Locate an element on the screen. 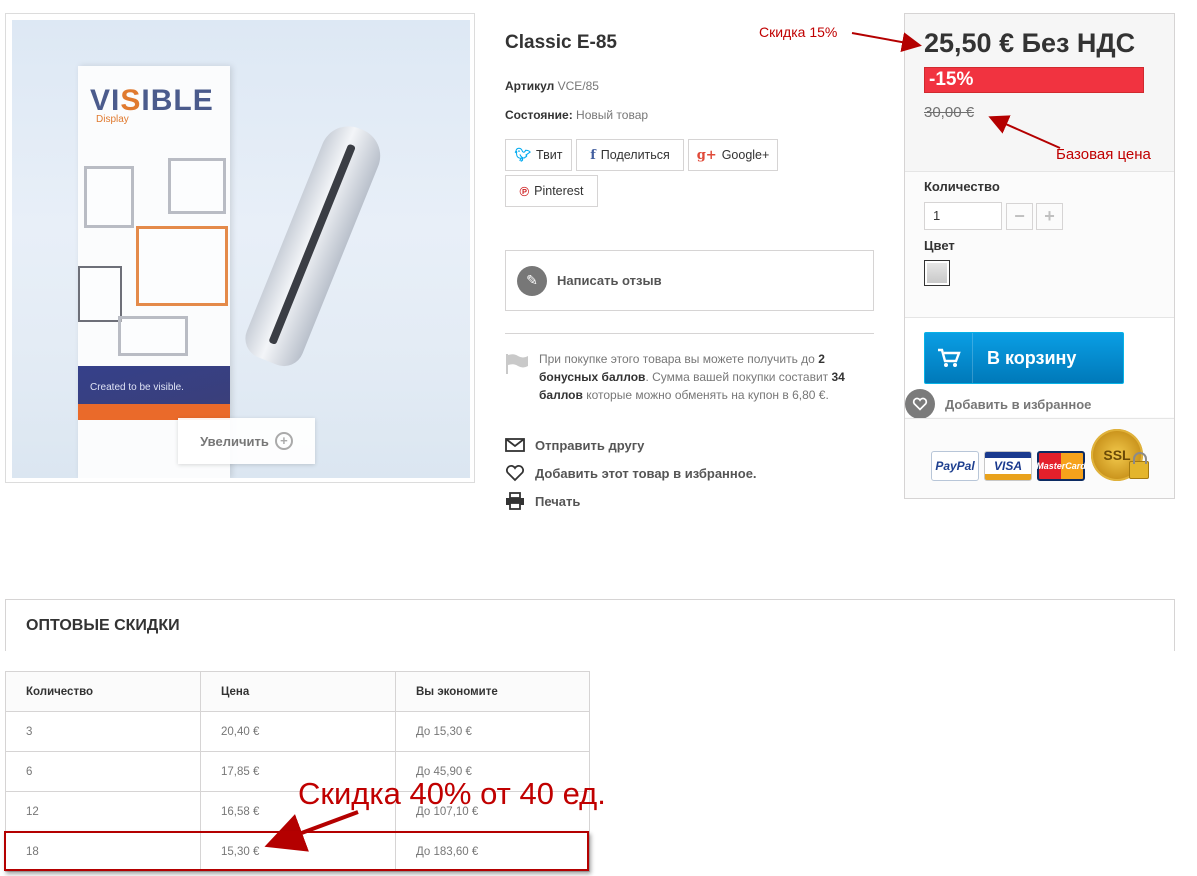 Image resolution: width=1197 pixels, height=876 pixels. add-to-favorites-button: Добавить в избранное is located at coordinates (998, 404).